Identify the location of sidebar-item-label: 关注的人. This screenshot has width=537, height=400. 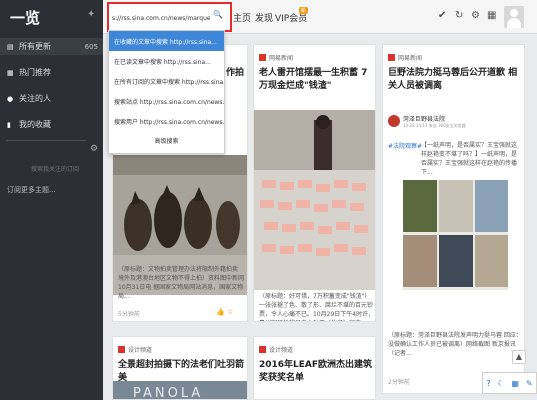
(35, 98).